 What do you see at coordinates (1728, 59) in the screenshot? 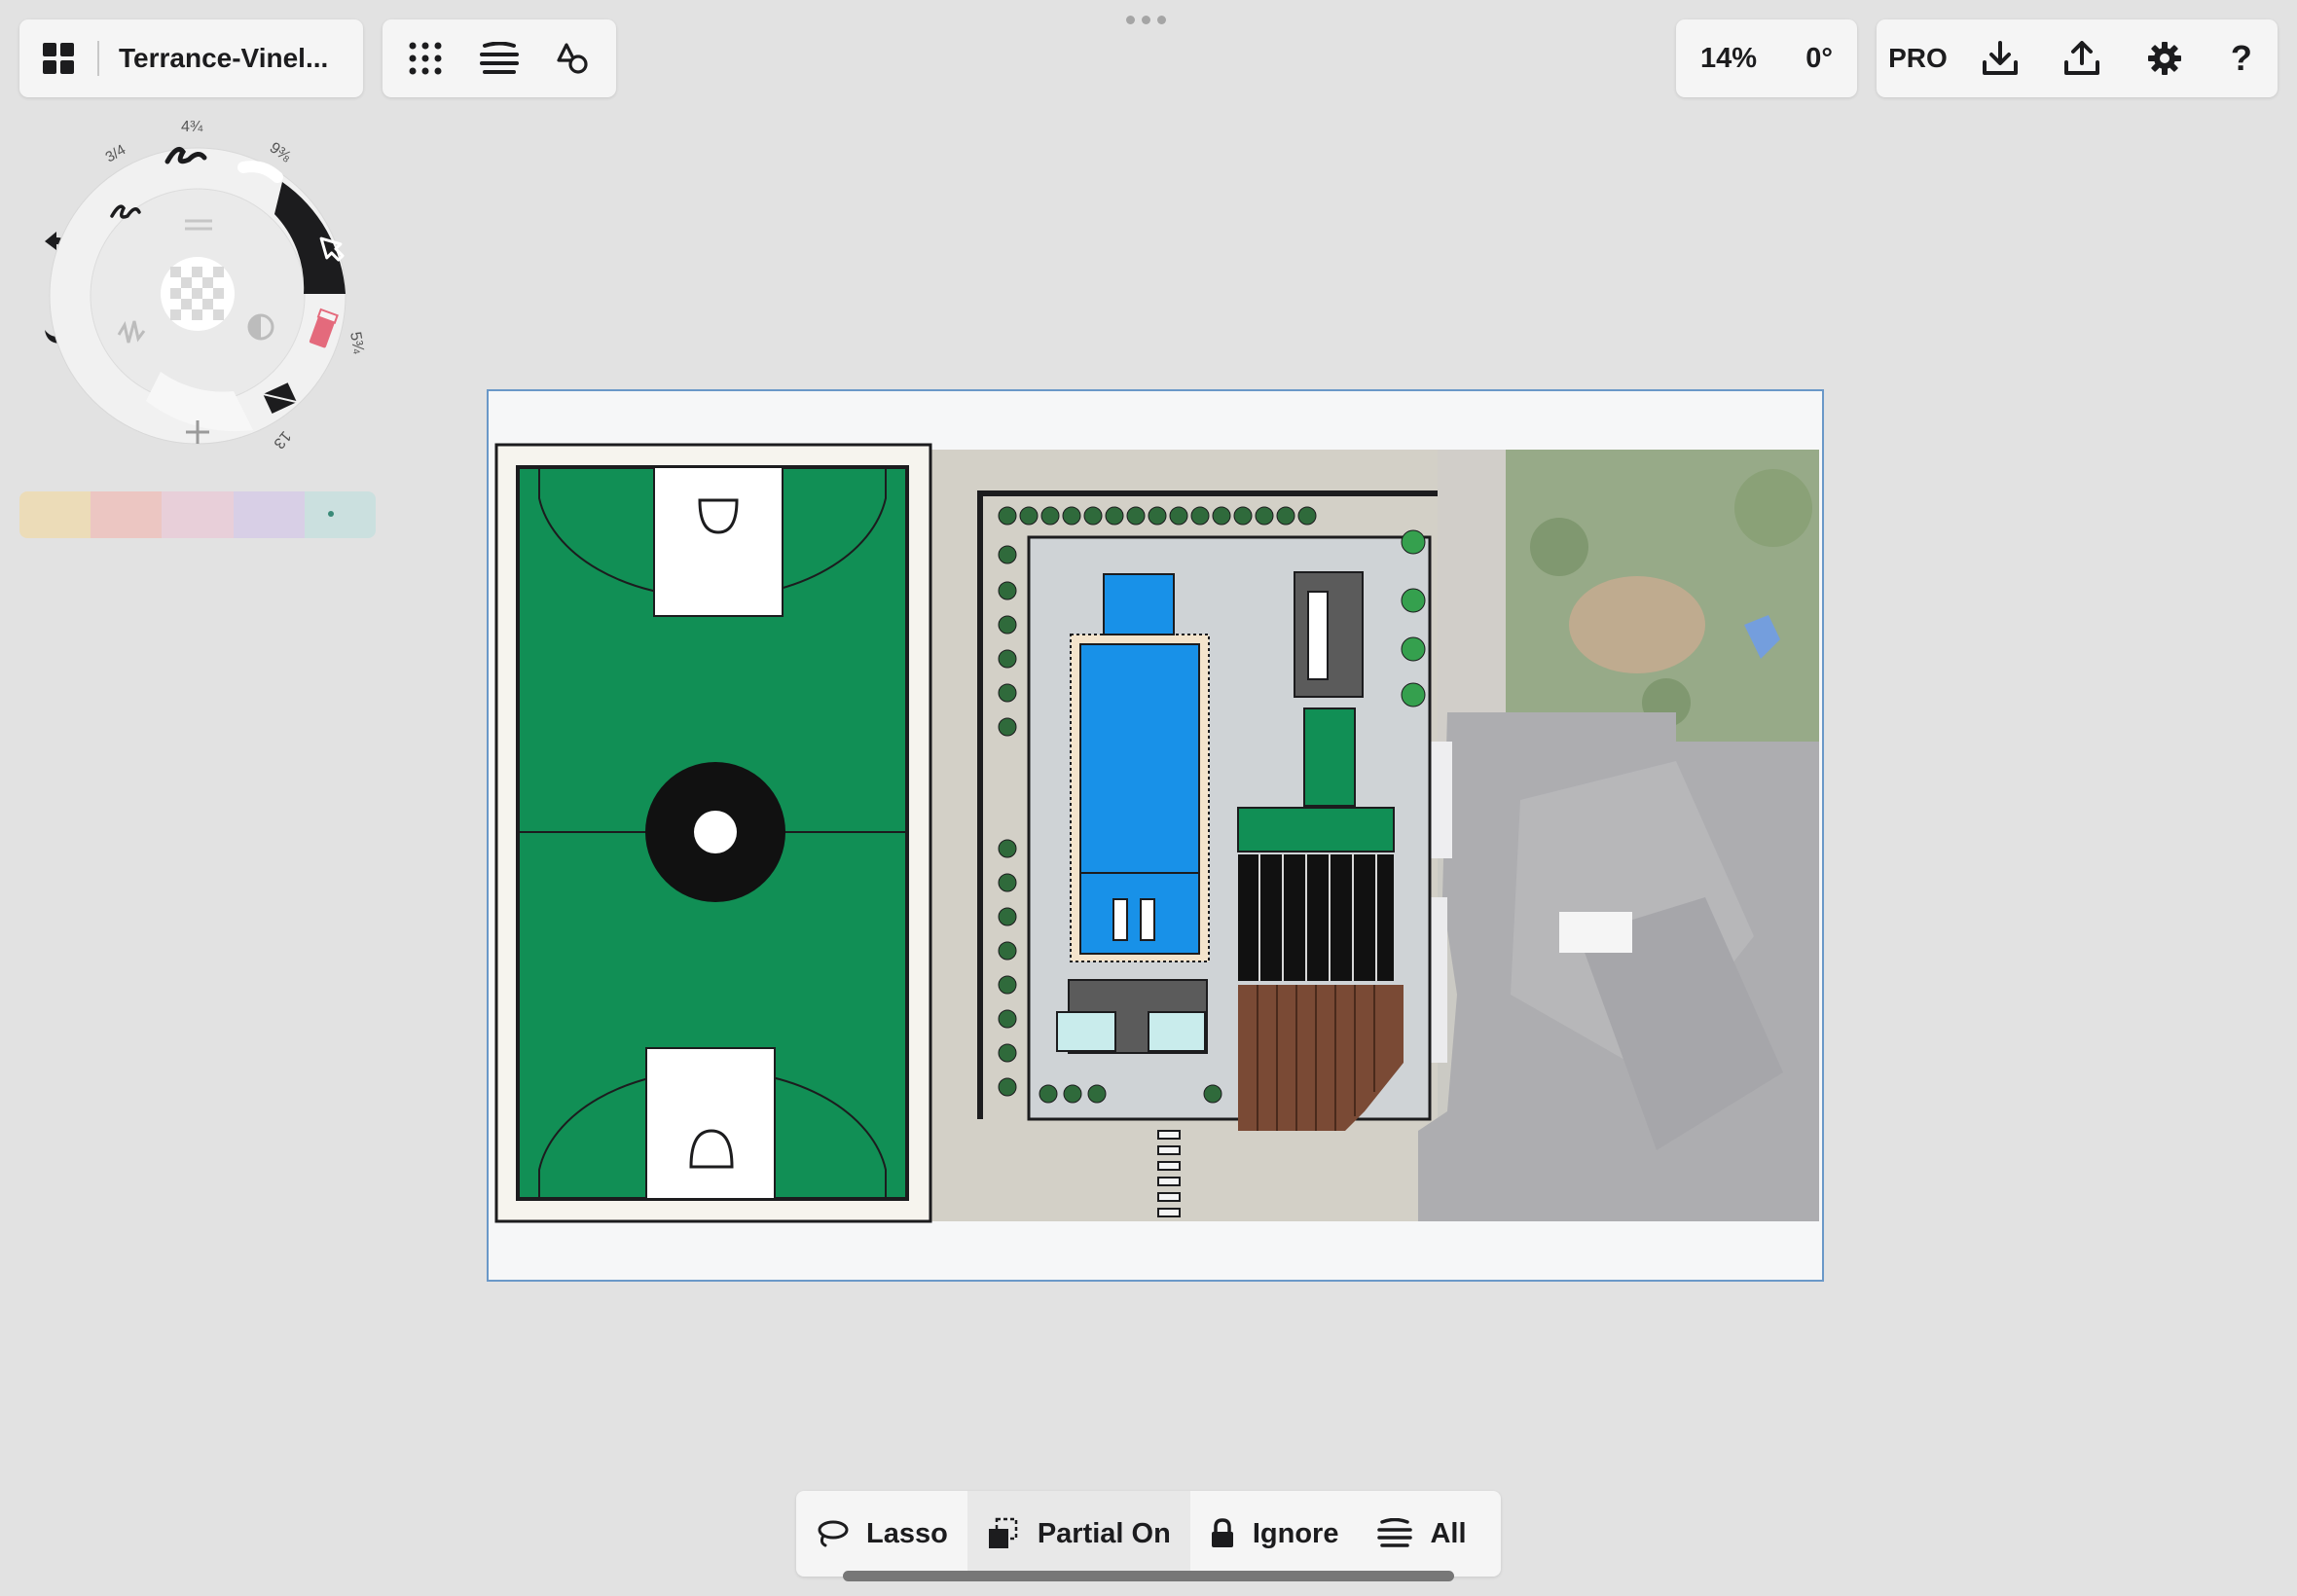
I see `zoom-level: 14%` at bounding box center [1728, 59].